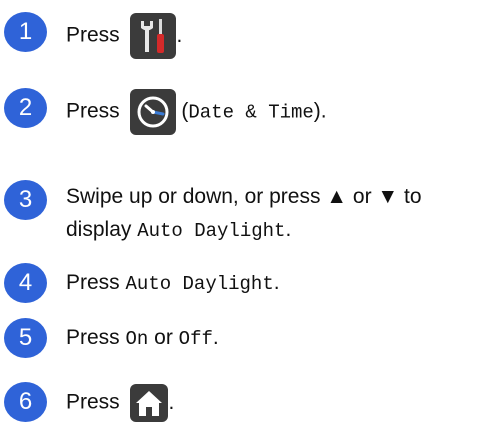 Image resolution: width=497 pixels, height=430 pixels. What do you see at coordinates (152, 112) in the screenshot?
I see `clock-icon` at bounding box center [152, 112].